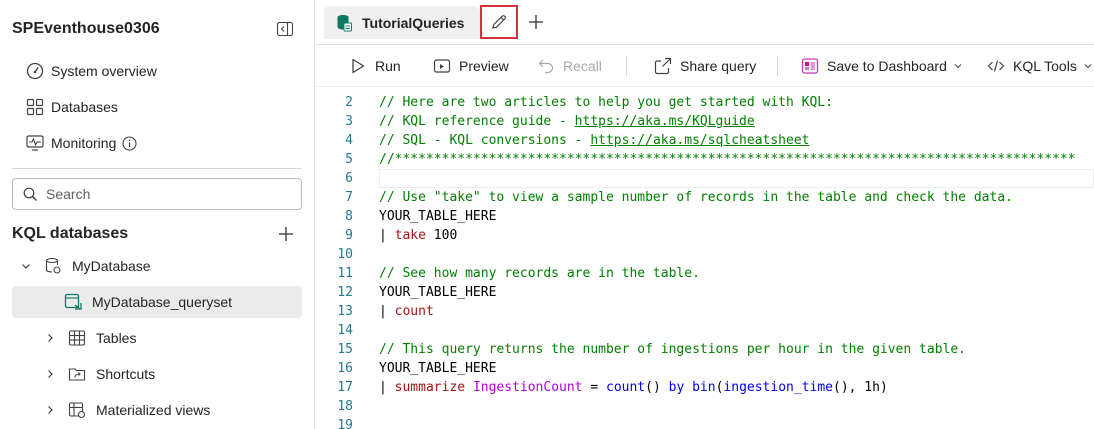 The width and height of the screenshot is (1094, 429). I want to click on nav-label: Monitoring, so click(84, 143).